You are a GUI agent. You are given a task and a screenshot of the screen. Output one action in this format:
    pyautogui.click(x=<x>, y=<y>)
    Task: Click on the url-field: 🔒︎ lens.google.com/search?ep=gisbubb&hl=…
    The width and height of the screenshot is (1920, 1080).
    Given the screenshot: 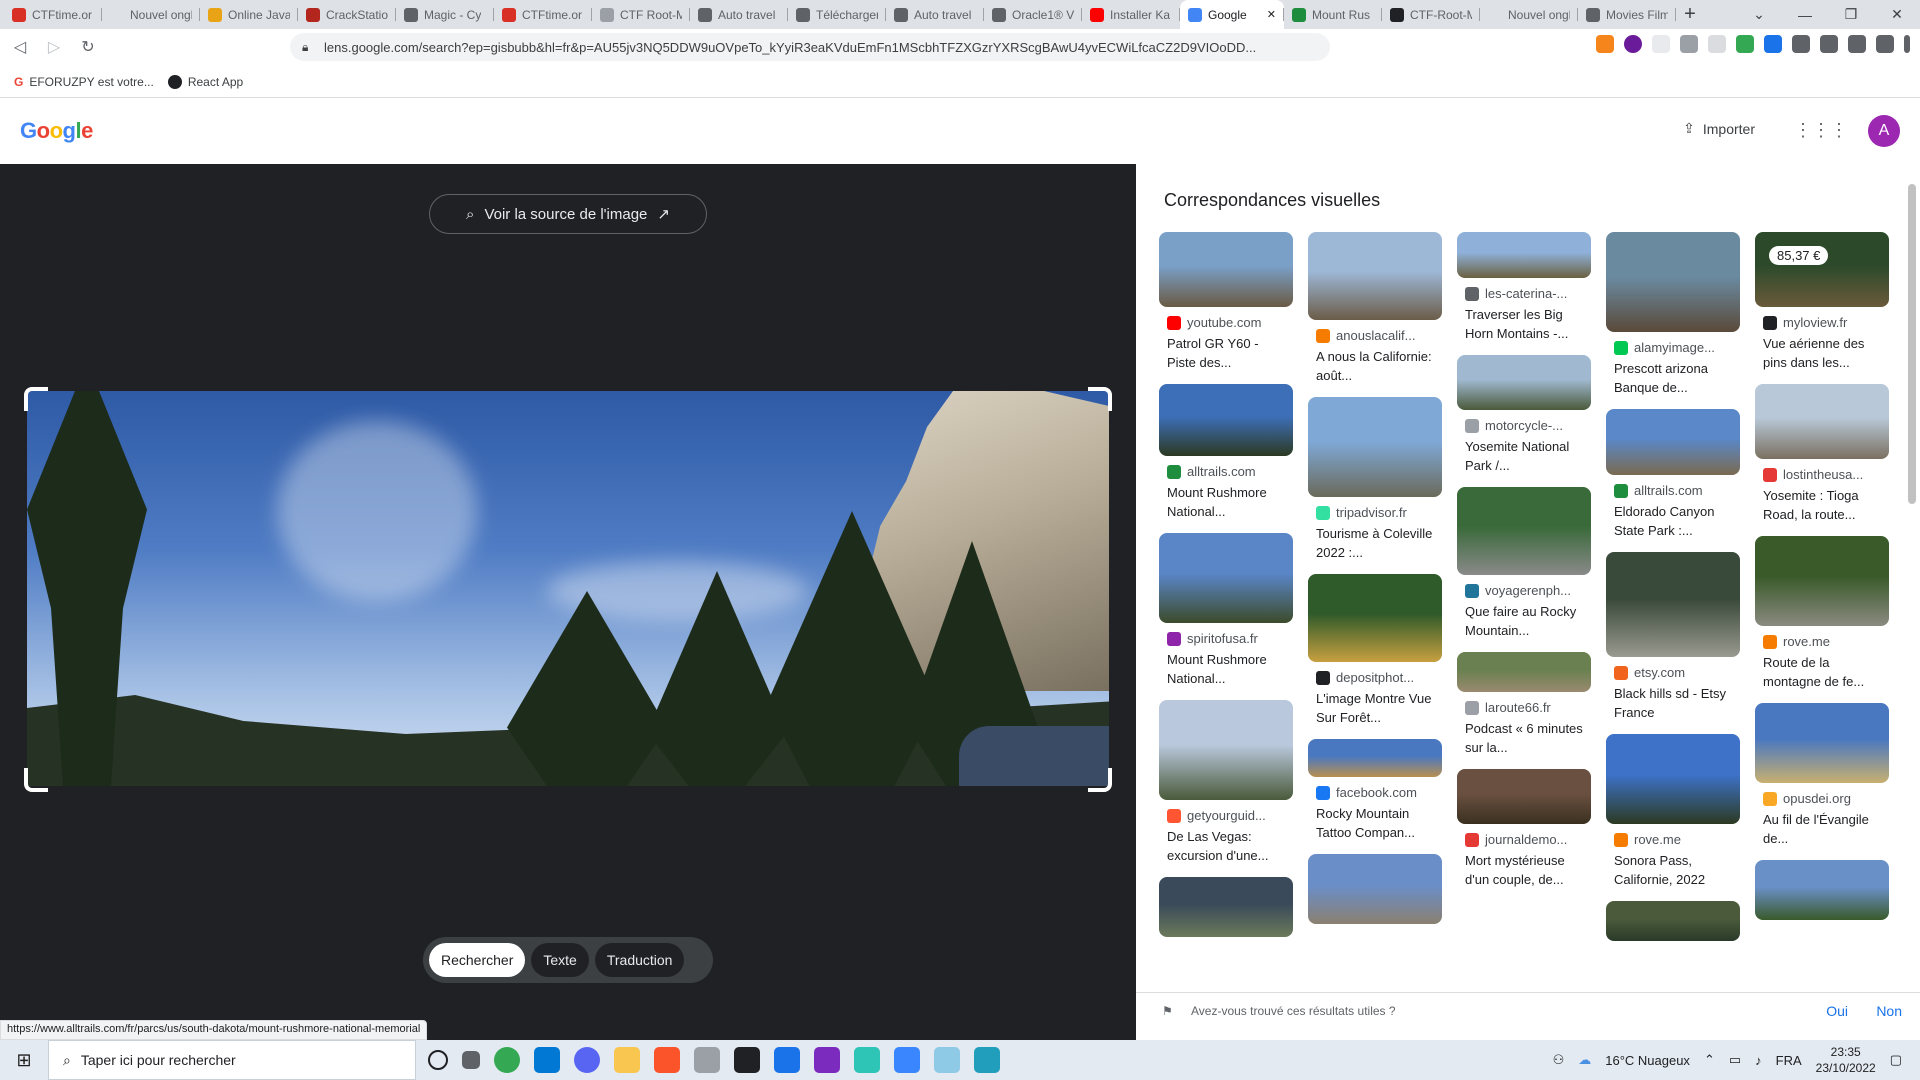 What is the action you would take?
    pyautogui.click(x=810, y=47)
    